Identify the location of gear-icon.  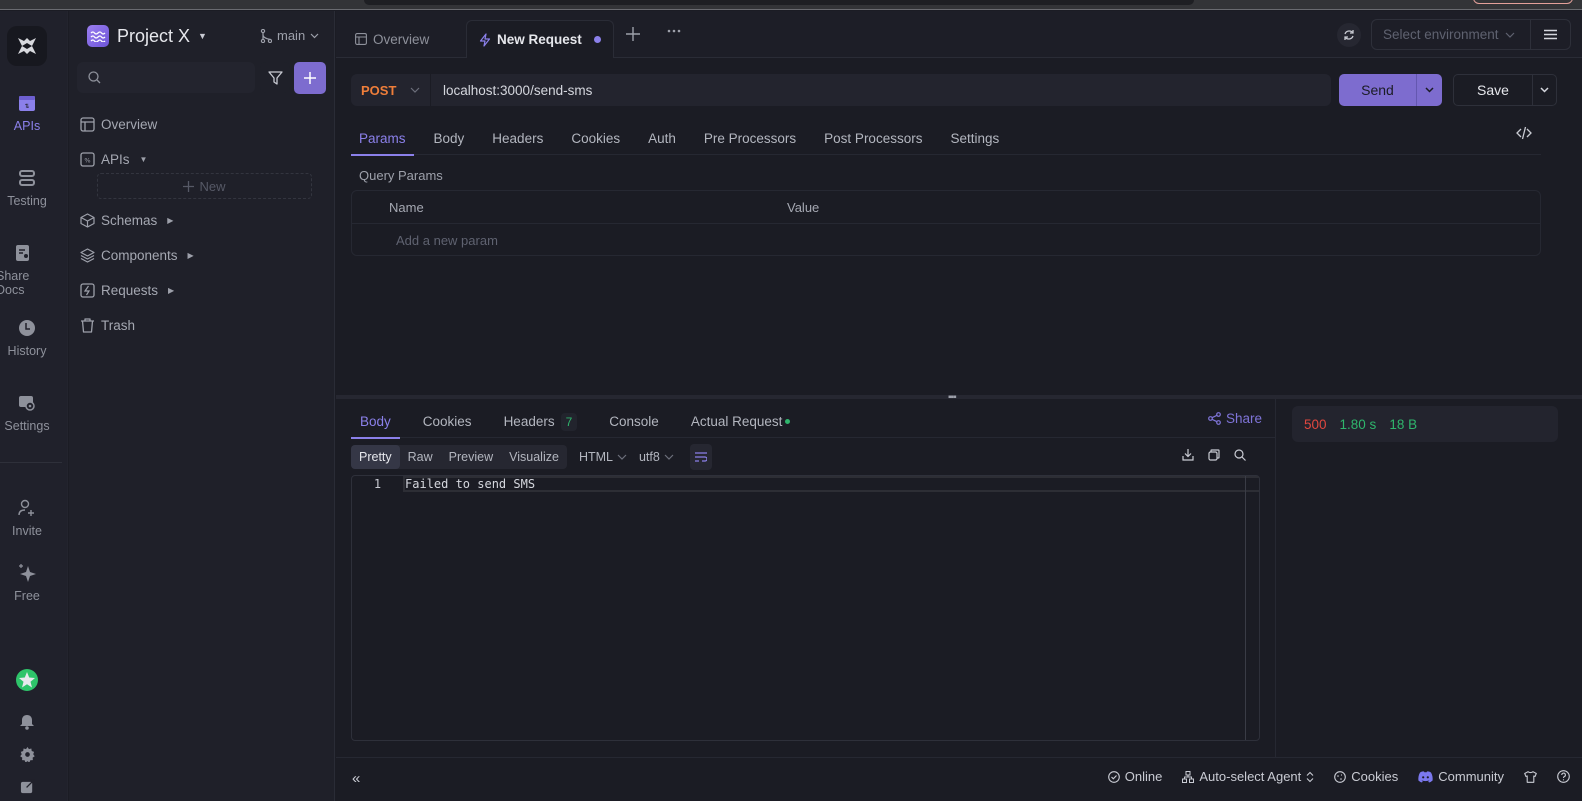
(27, 754).